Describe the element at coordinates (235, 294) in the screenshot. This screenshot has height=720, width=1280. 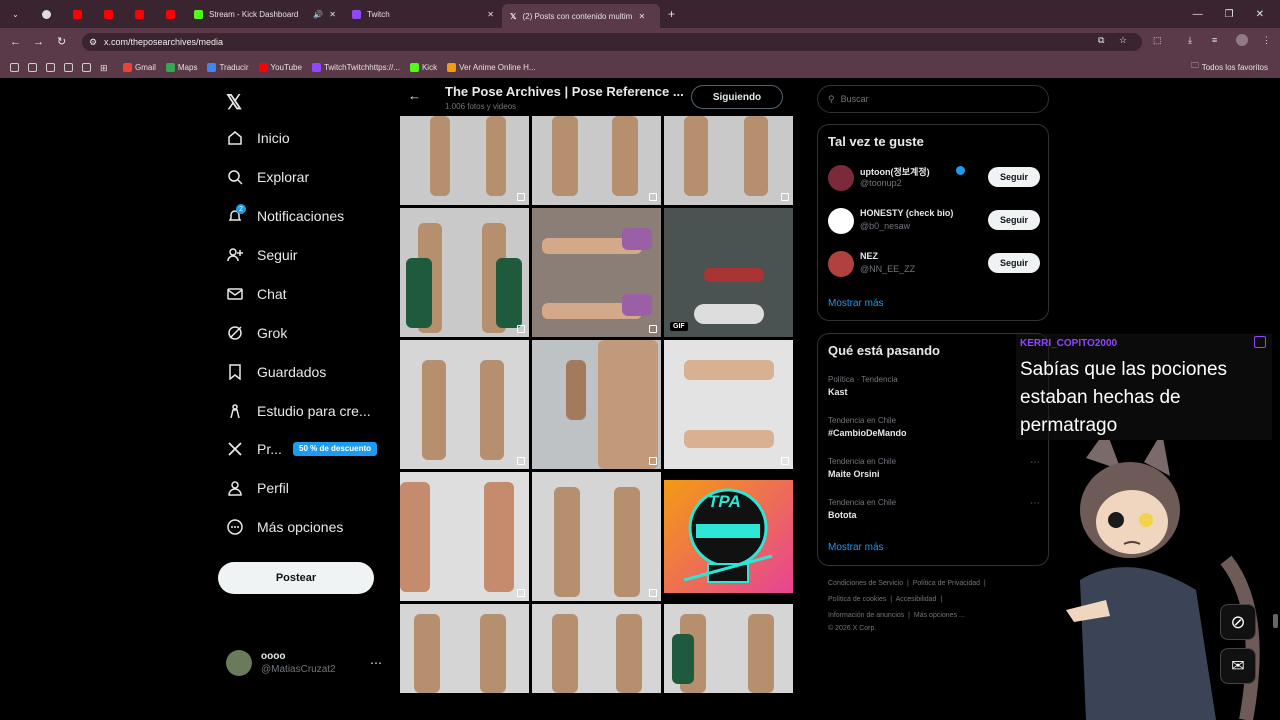
I see `mail-icon` at that location.